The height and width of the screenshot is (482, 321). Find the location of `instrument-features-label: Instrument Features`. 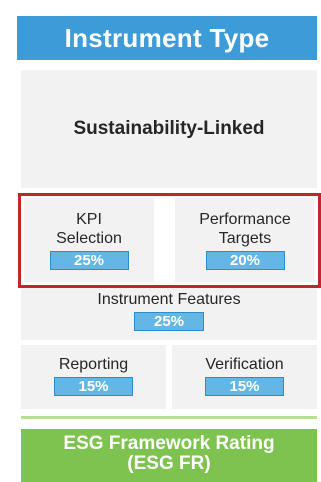

instrument-features-label: Instrument Features is located at coordinates (169, 299).